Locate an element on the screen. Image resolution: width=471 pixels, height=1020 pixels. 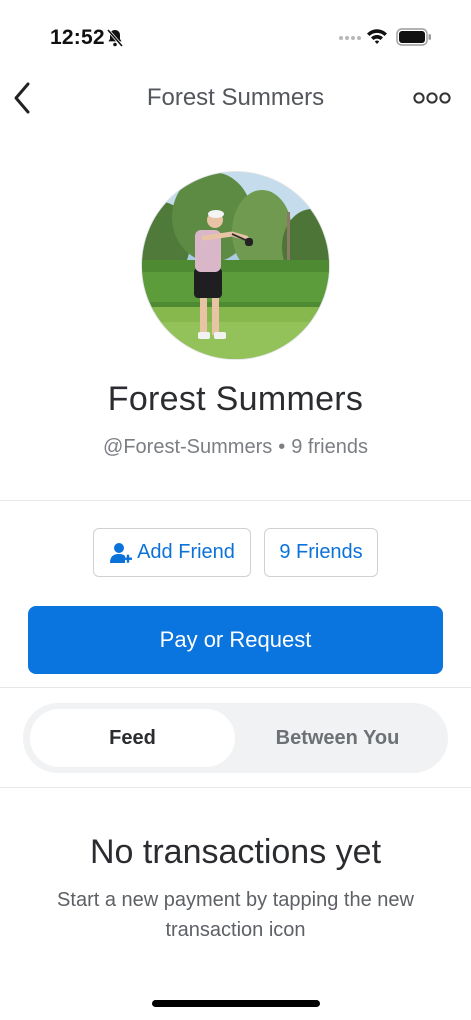
profile-meta: @Forest-Summers • 9 friends is located at coordinates (235, 447).